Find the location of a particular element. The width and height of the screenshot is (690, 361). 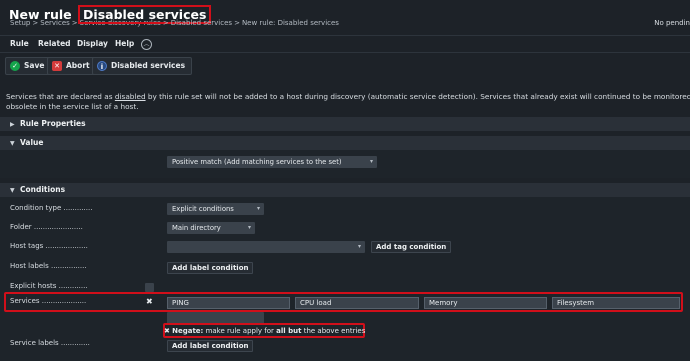

section-title: Conditions is located at coordinates (43, 189).